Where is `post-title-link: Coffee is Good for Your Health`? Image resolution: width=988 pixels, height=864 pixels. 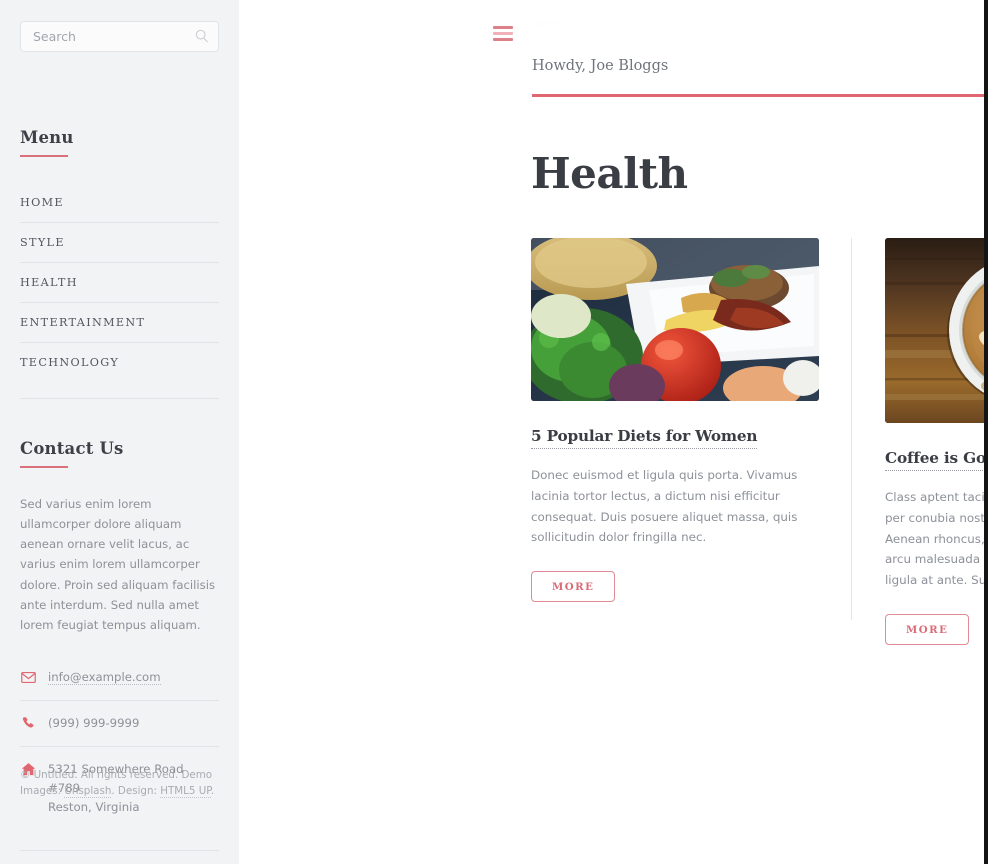
post-title-link: Coffee is Good for Your Health is located at coordinates (936, 460).